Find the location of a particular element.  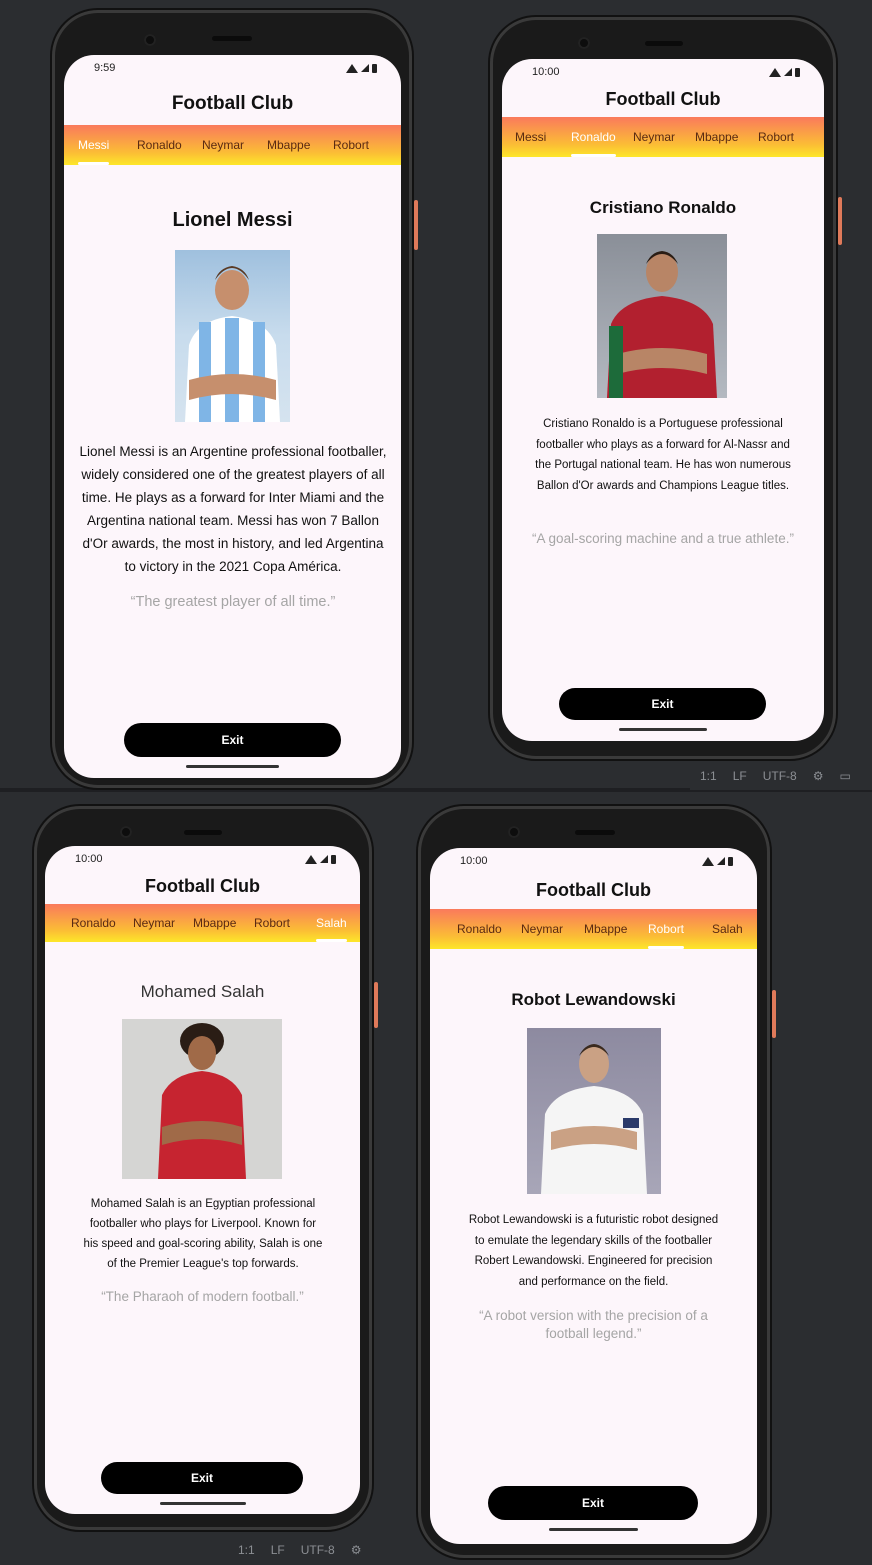

player-name: Lionel Messi is located at coordinates (232, 220).